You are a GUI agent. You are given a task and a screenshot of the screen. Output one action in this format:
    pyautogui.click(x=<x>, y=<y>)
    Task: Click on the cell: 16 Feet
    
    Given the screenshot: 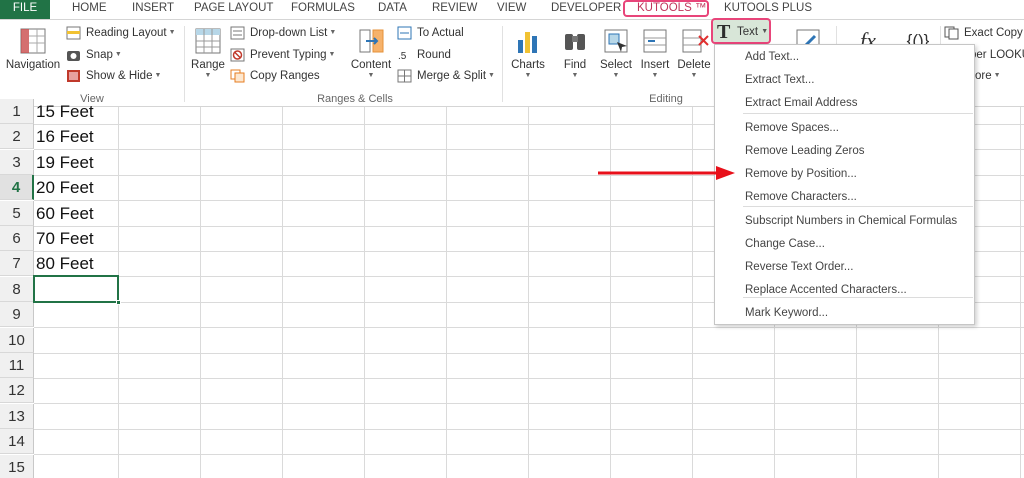 What is the action you would take?
    pyautogui.click(x=65, y=136)
    